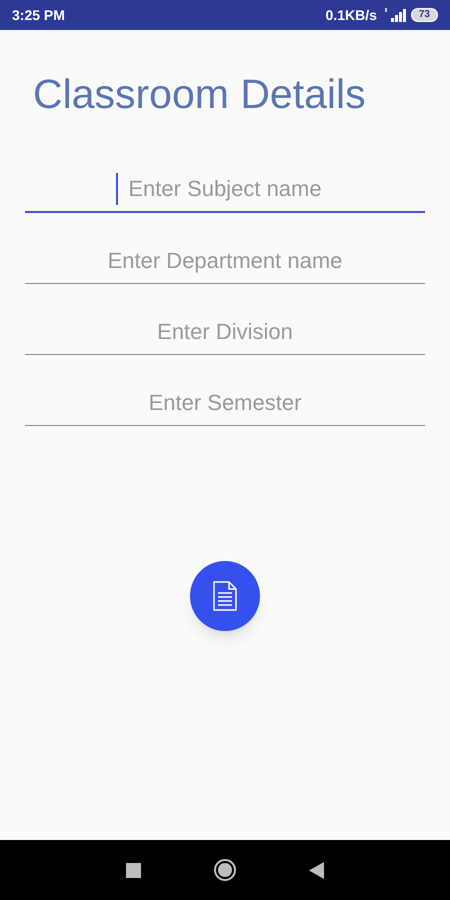  I want to click on battery-level: 73, so click(424, 15).